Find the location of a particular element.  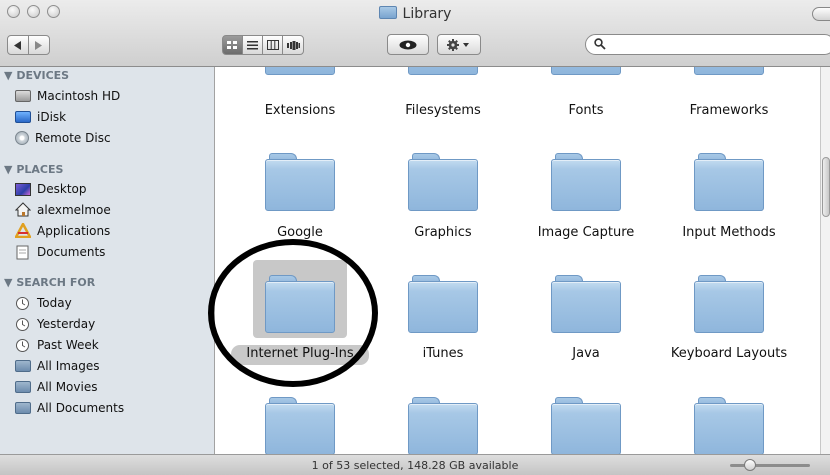

folder-item: iTunes is located at coordinates (443, 313).